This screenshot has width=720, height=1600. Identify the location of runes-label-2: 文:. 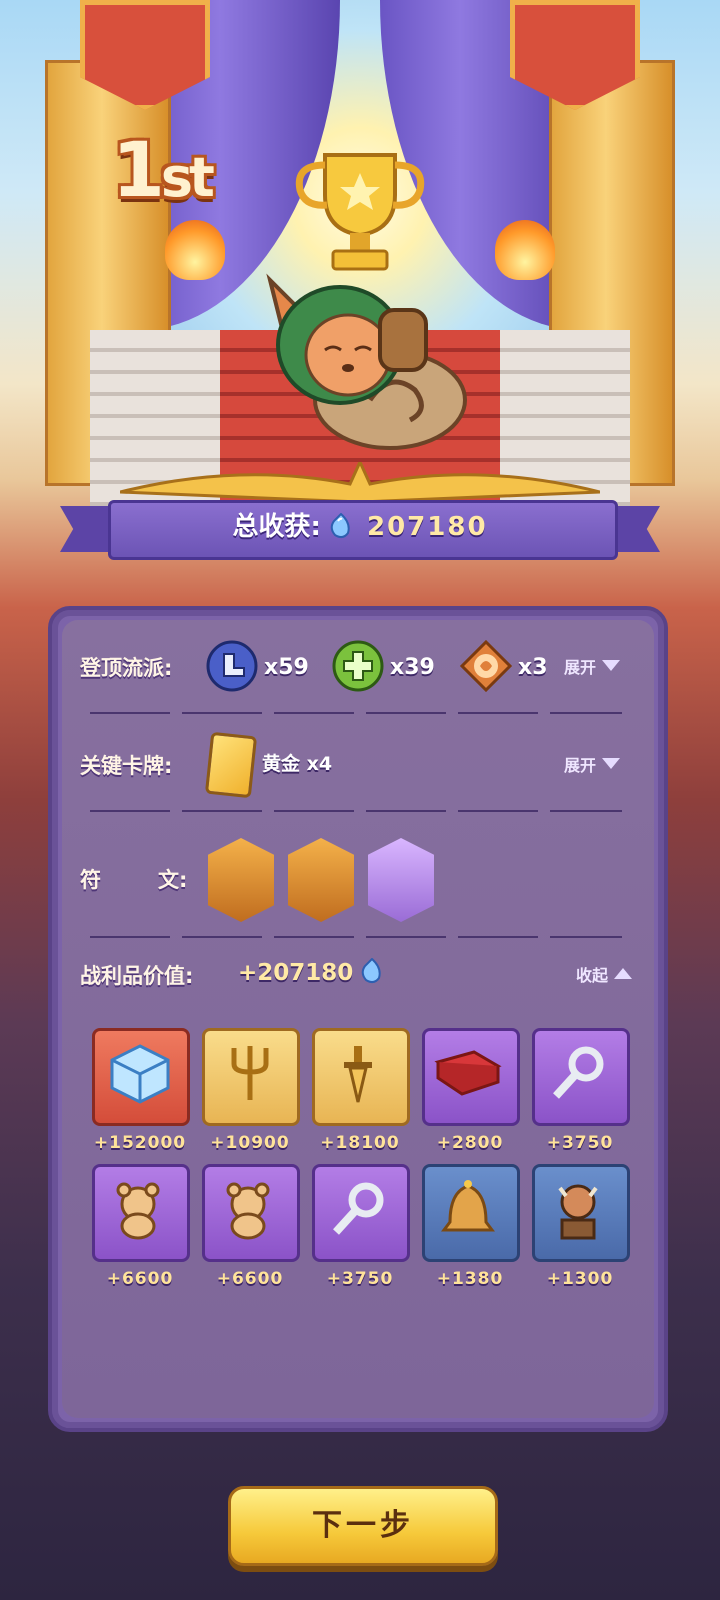
(173, 880).